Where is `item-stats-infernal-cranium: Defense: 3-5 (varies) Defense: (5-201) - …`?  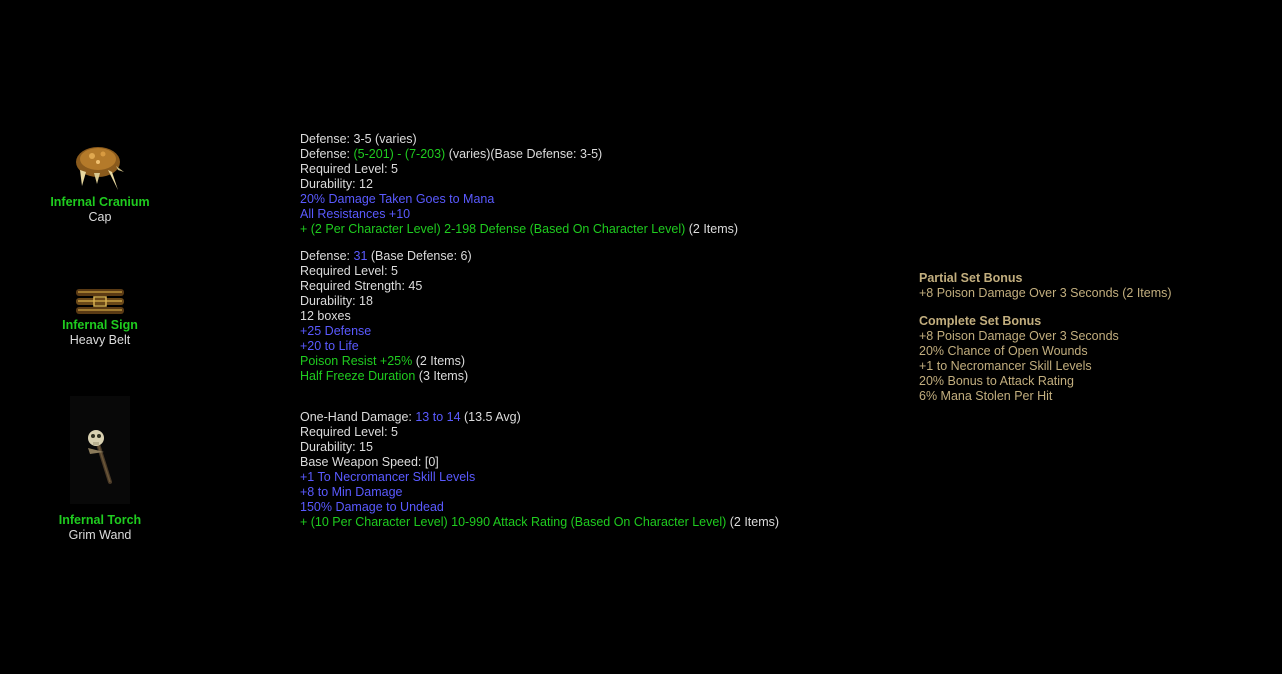 item-stats-infernal-cranium: Defense: 3-5 (varies) Defense: (5-201) - … is located at coordinates (519, 184).